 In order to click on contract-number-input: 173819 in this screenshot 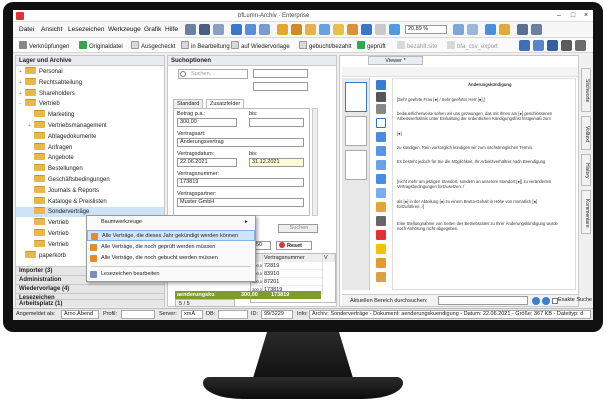, I will do `click(240, 182)`.